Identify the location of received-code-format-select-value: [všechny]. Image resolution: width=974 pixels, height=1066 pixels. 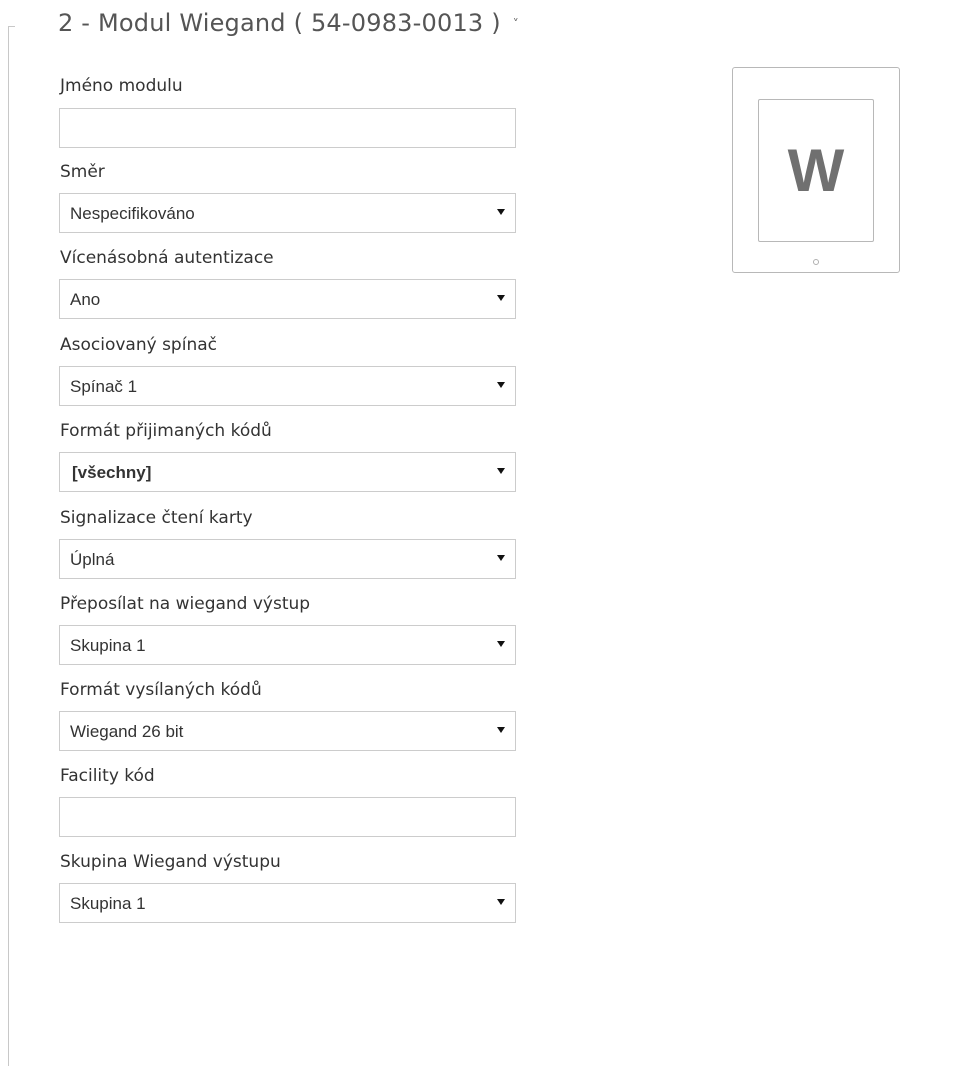
(112, 472).